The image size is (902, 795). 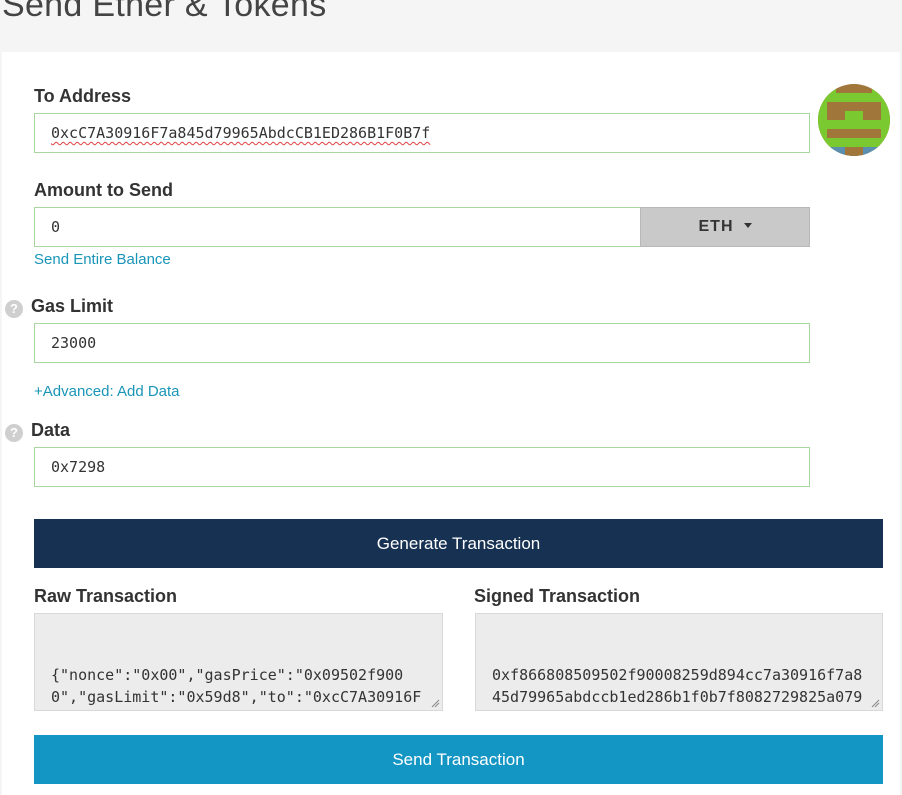 What do you see at coordinates (102, 259) in the screenshot?
I see `send-entire-balance-link: Send Entire Balance` at bounding box center [102, 259].